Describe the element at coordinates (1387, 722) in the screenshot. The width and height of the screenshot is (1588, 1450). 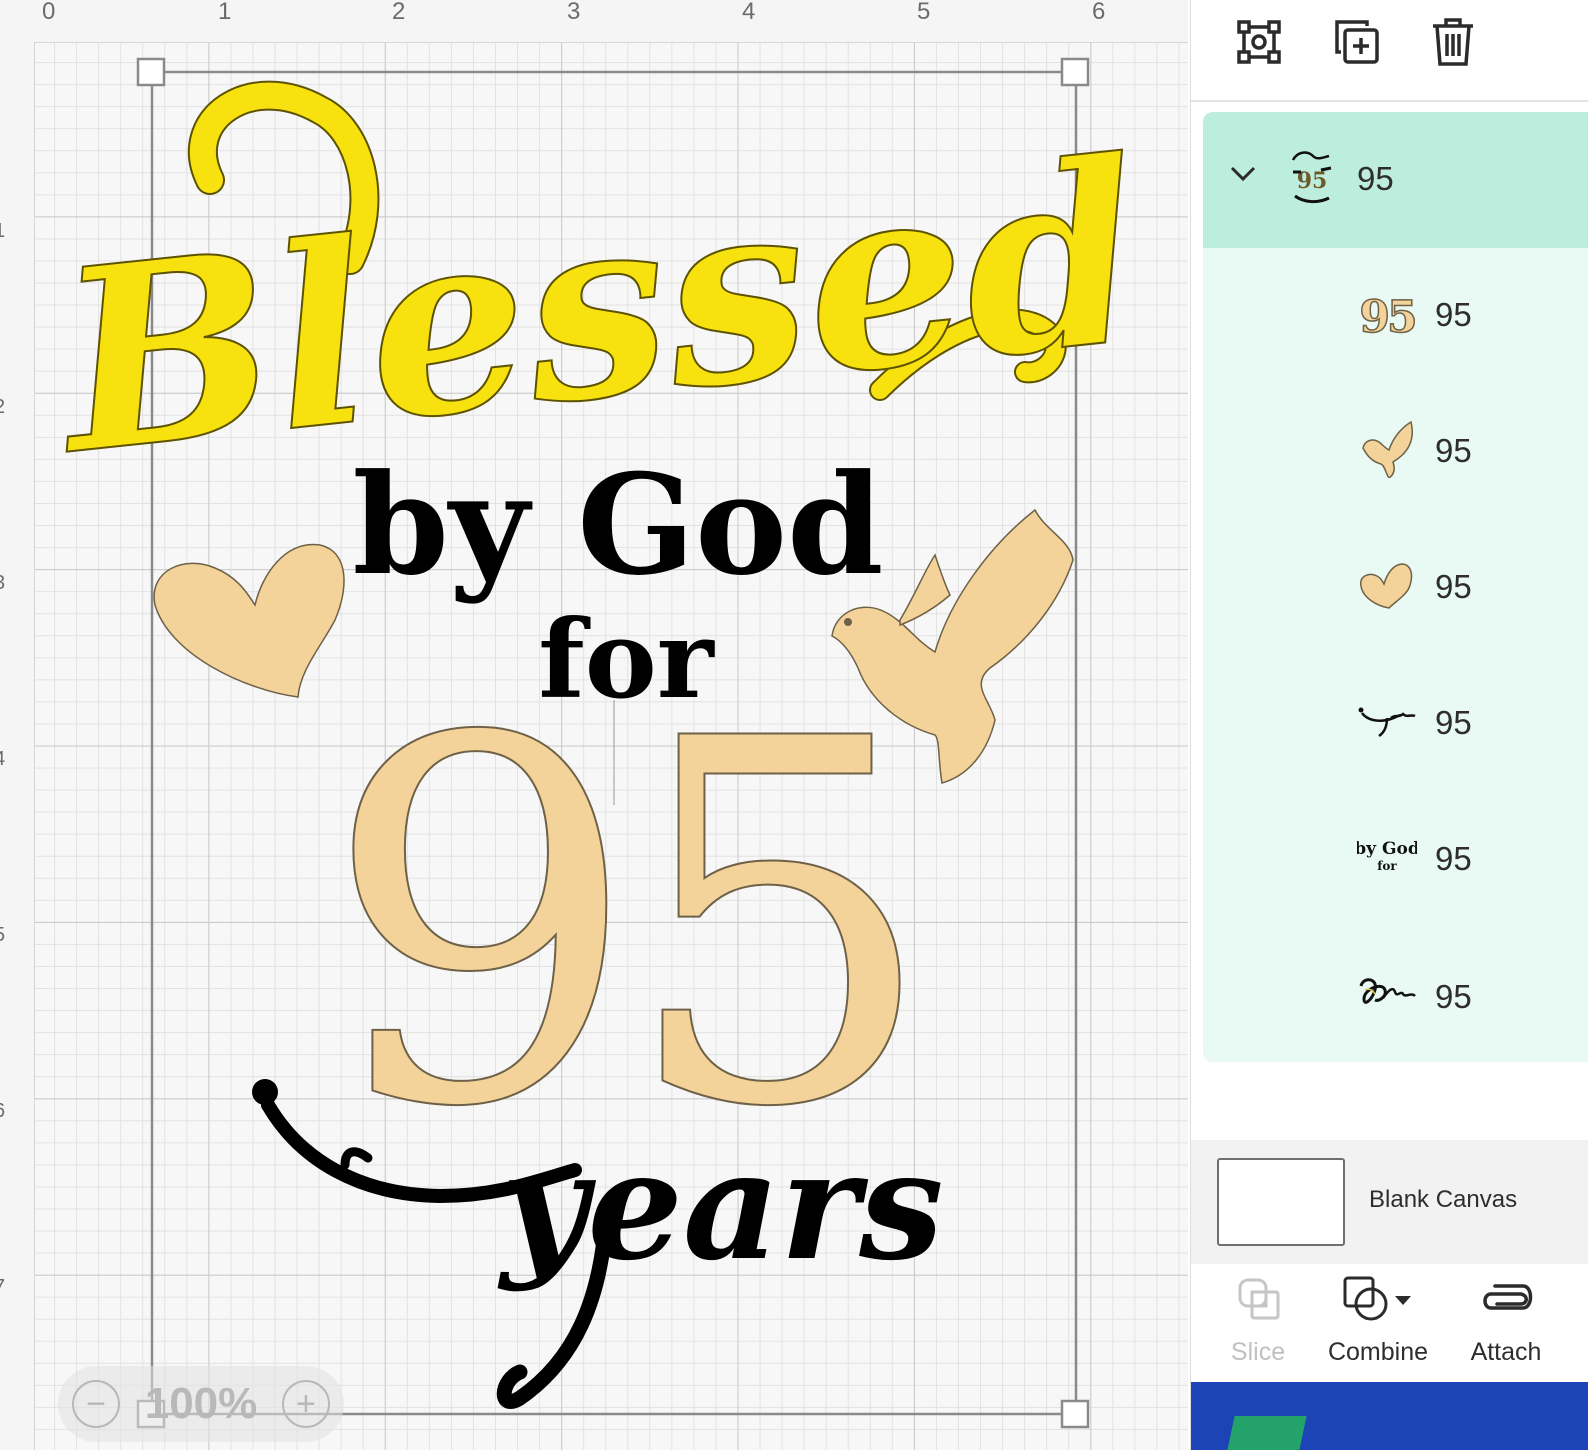
I see `years-thumbnail-icon` at that location.